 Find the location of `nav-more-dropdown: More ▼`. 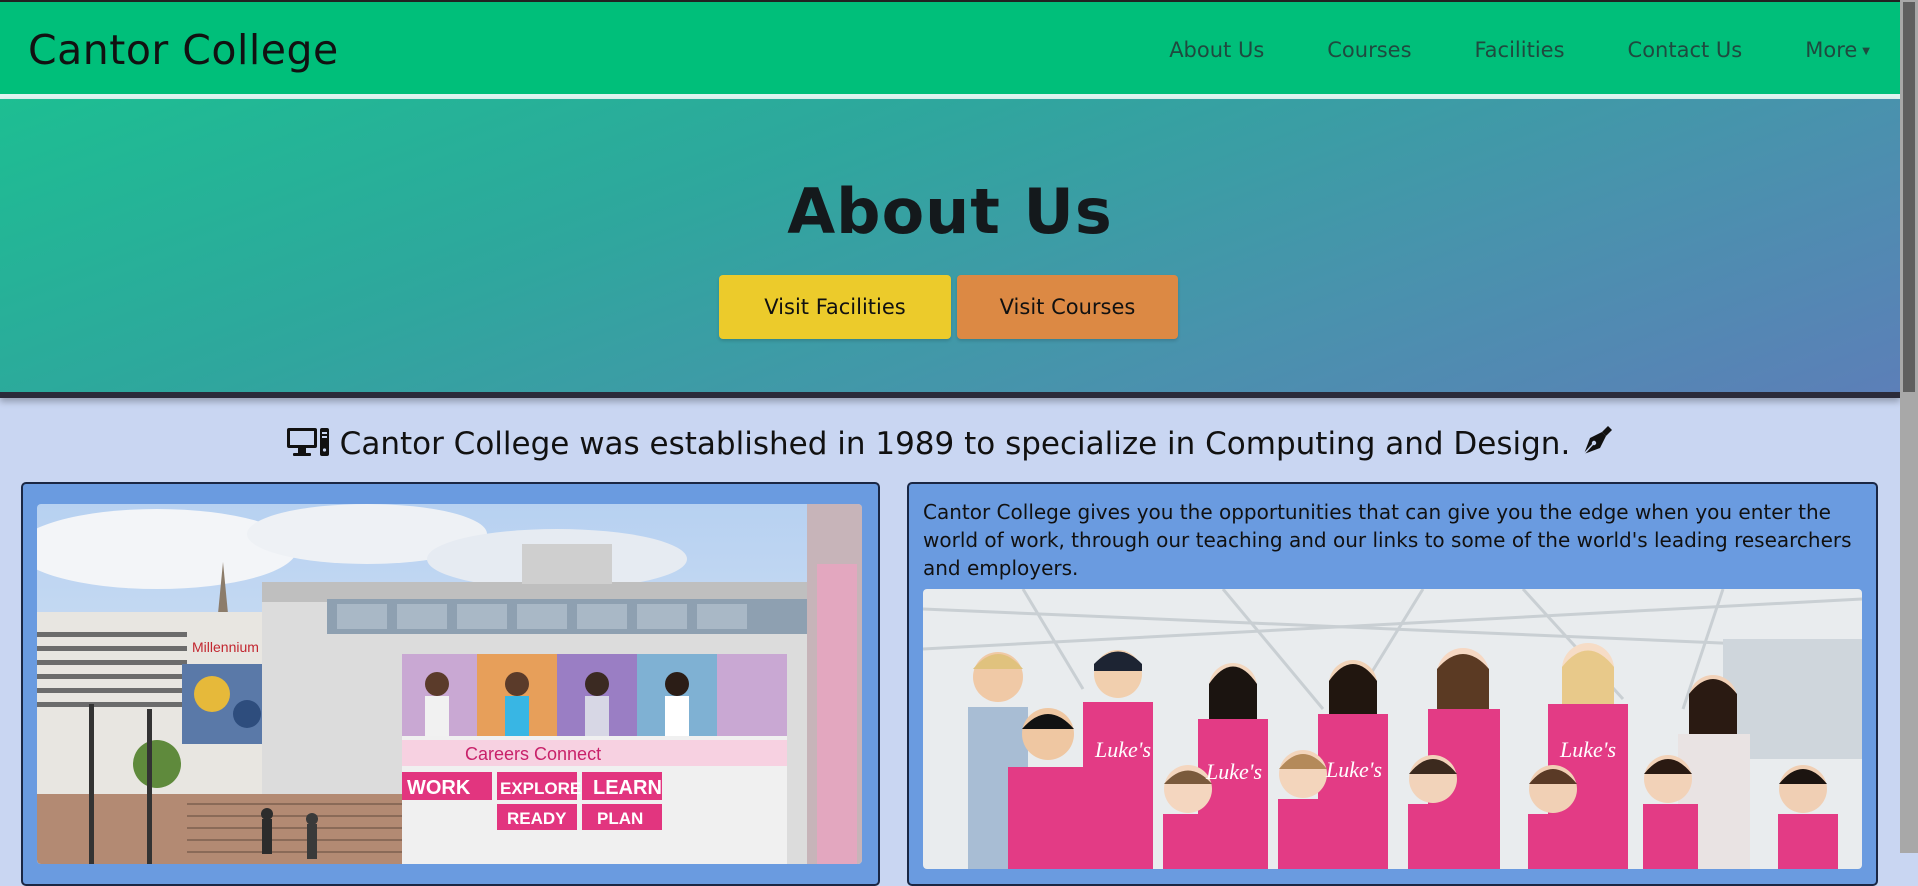

nav-more-dropdown: More ▼ is located at coordinates (1837, 50).